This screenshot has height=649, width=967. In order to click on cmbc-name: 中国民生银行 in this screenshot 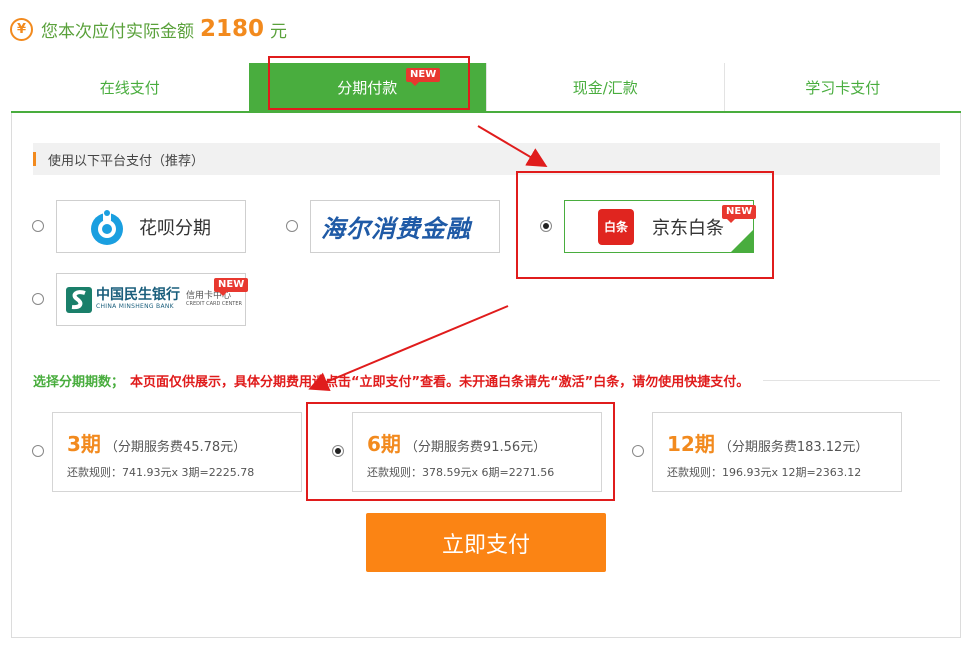, I will do `click(138, 295)`.